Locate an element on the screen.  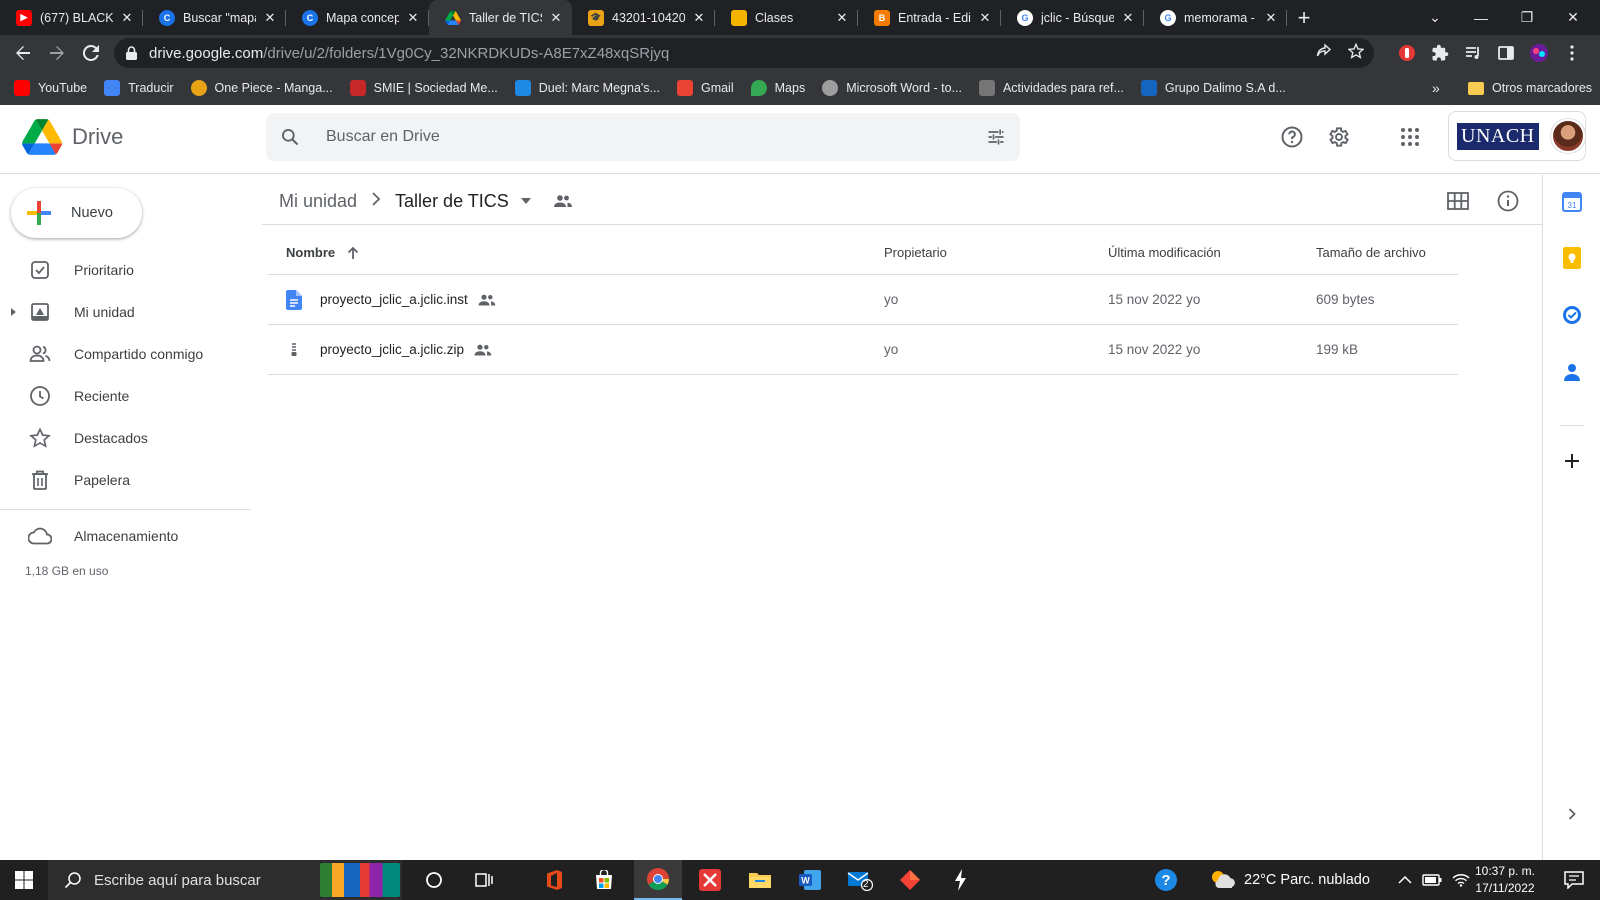
browser-tab: Clases ✕ is located at coordinates (786, 17).